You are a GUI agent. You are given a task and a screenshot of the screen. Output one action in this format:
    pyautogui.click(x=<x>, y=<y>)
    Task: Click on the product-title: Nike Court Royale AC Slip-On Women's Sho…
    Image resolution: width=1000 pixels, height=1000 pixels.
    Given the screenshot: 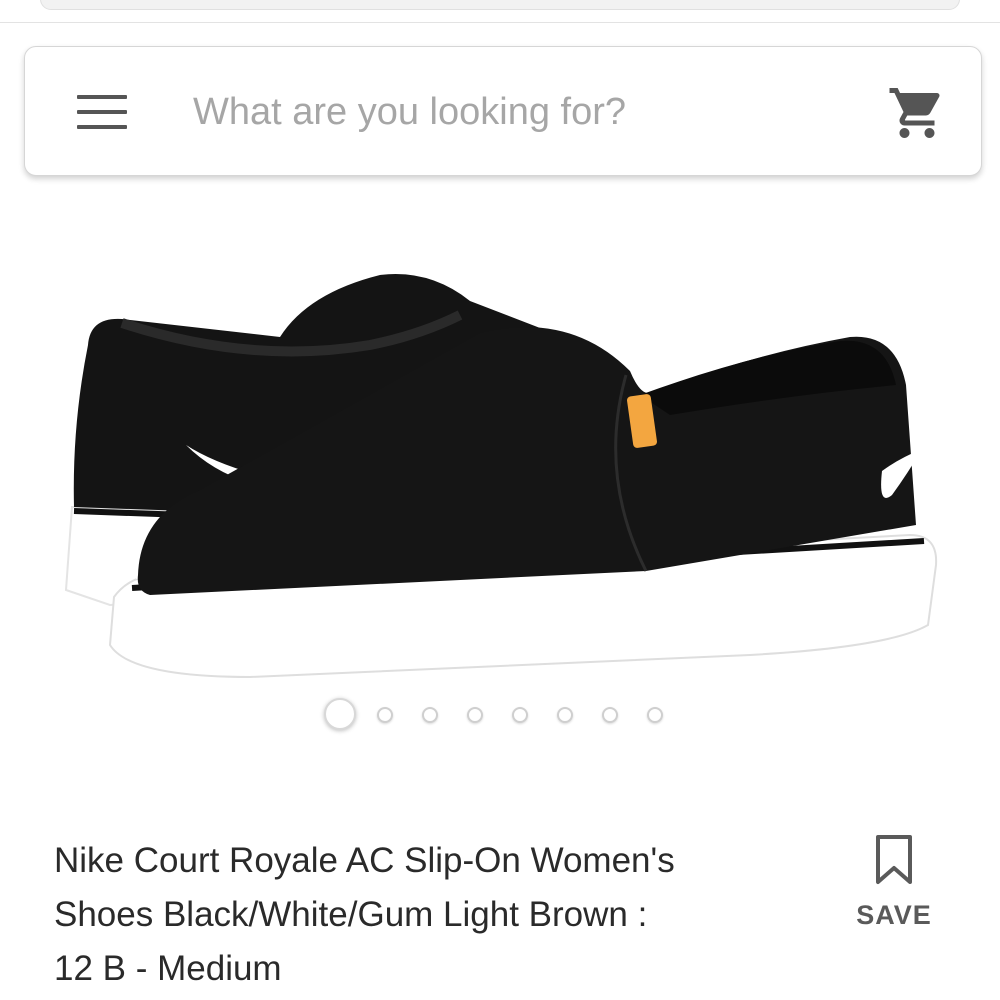 What is the action you would take?
    pyautogui.click(x=444, y=915)
    